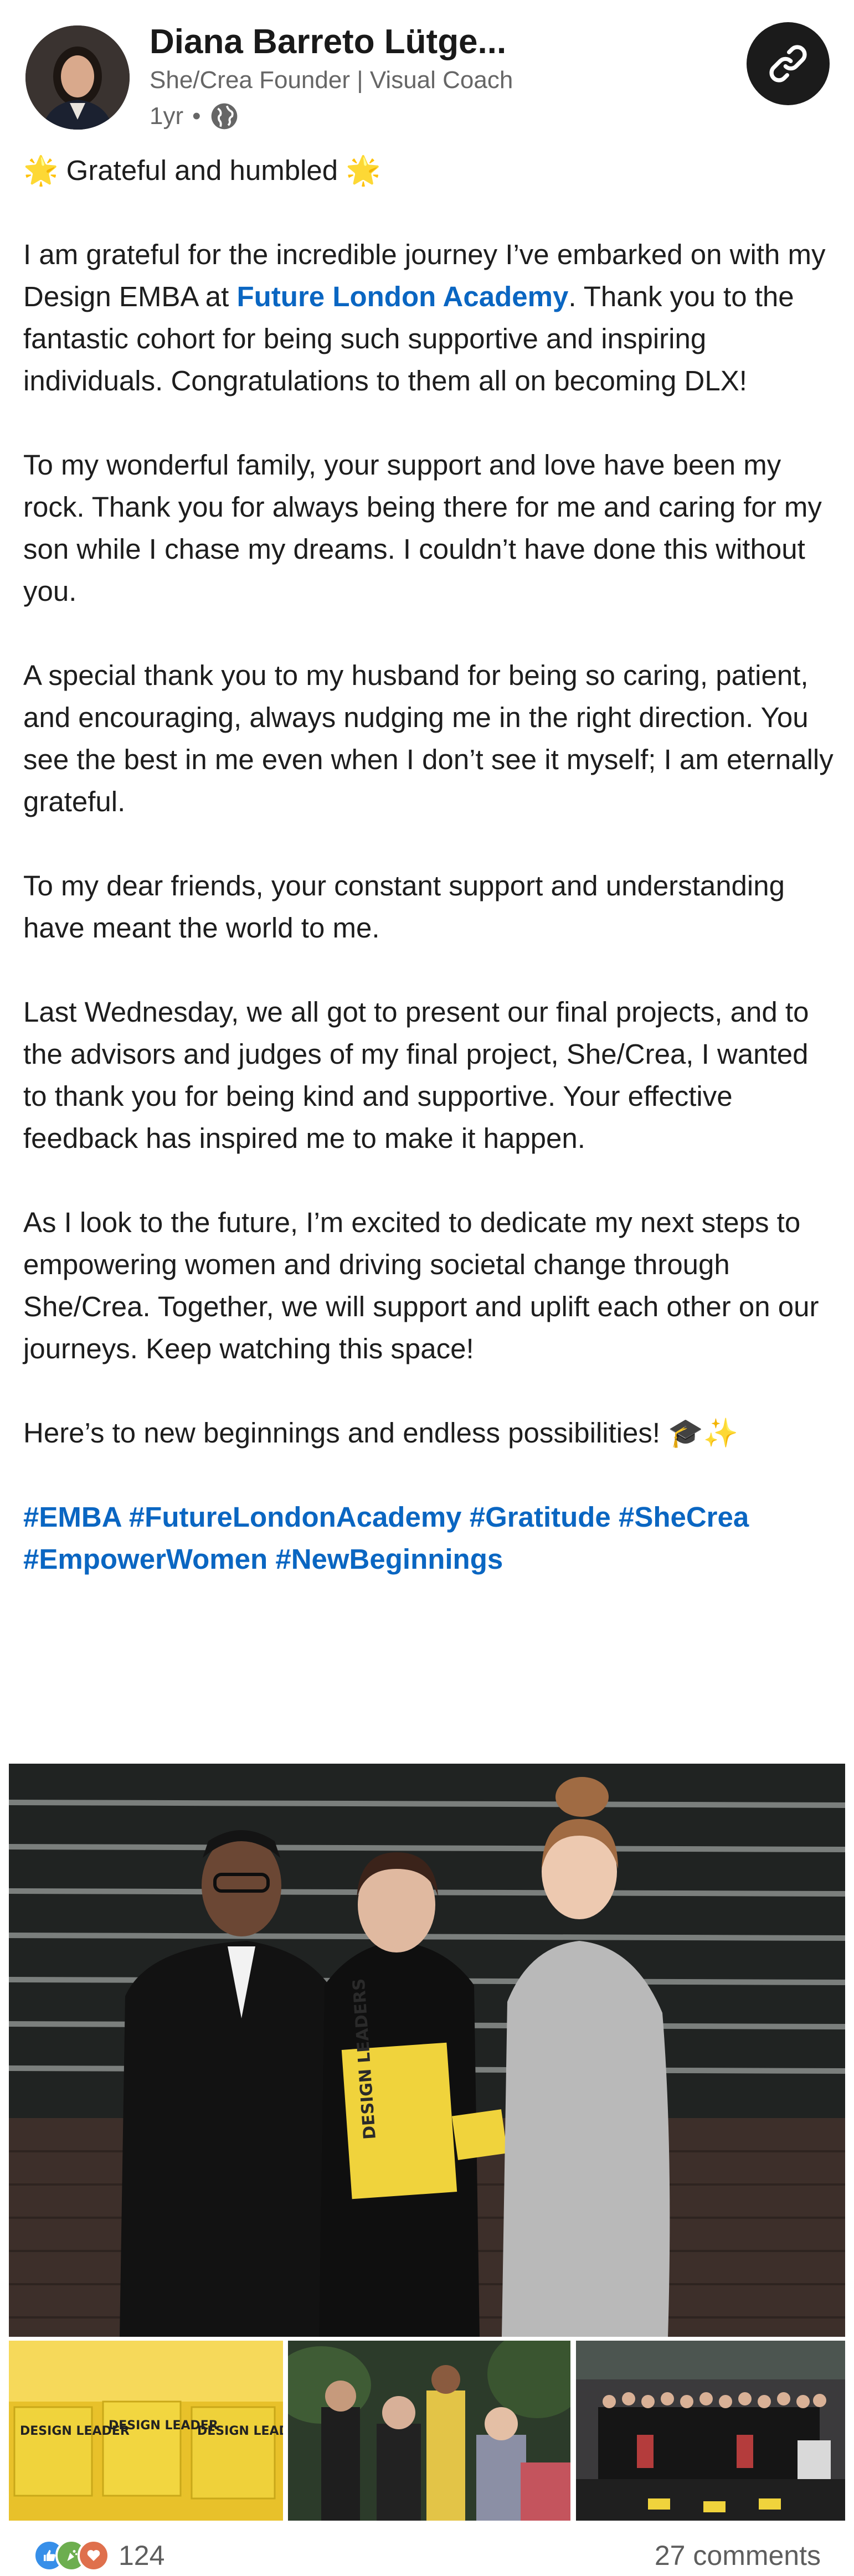 The image size is (854, 2576). I want to click on hashtag-link: #SheCrea, so click(684, 1517).